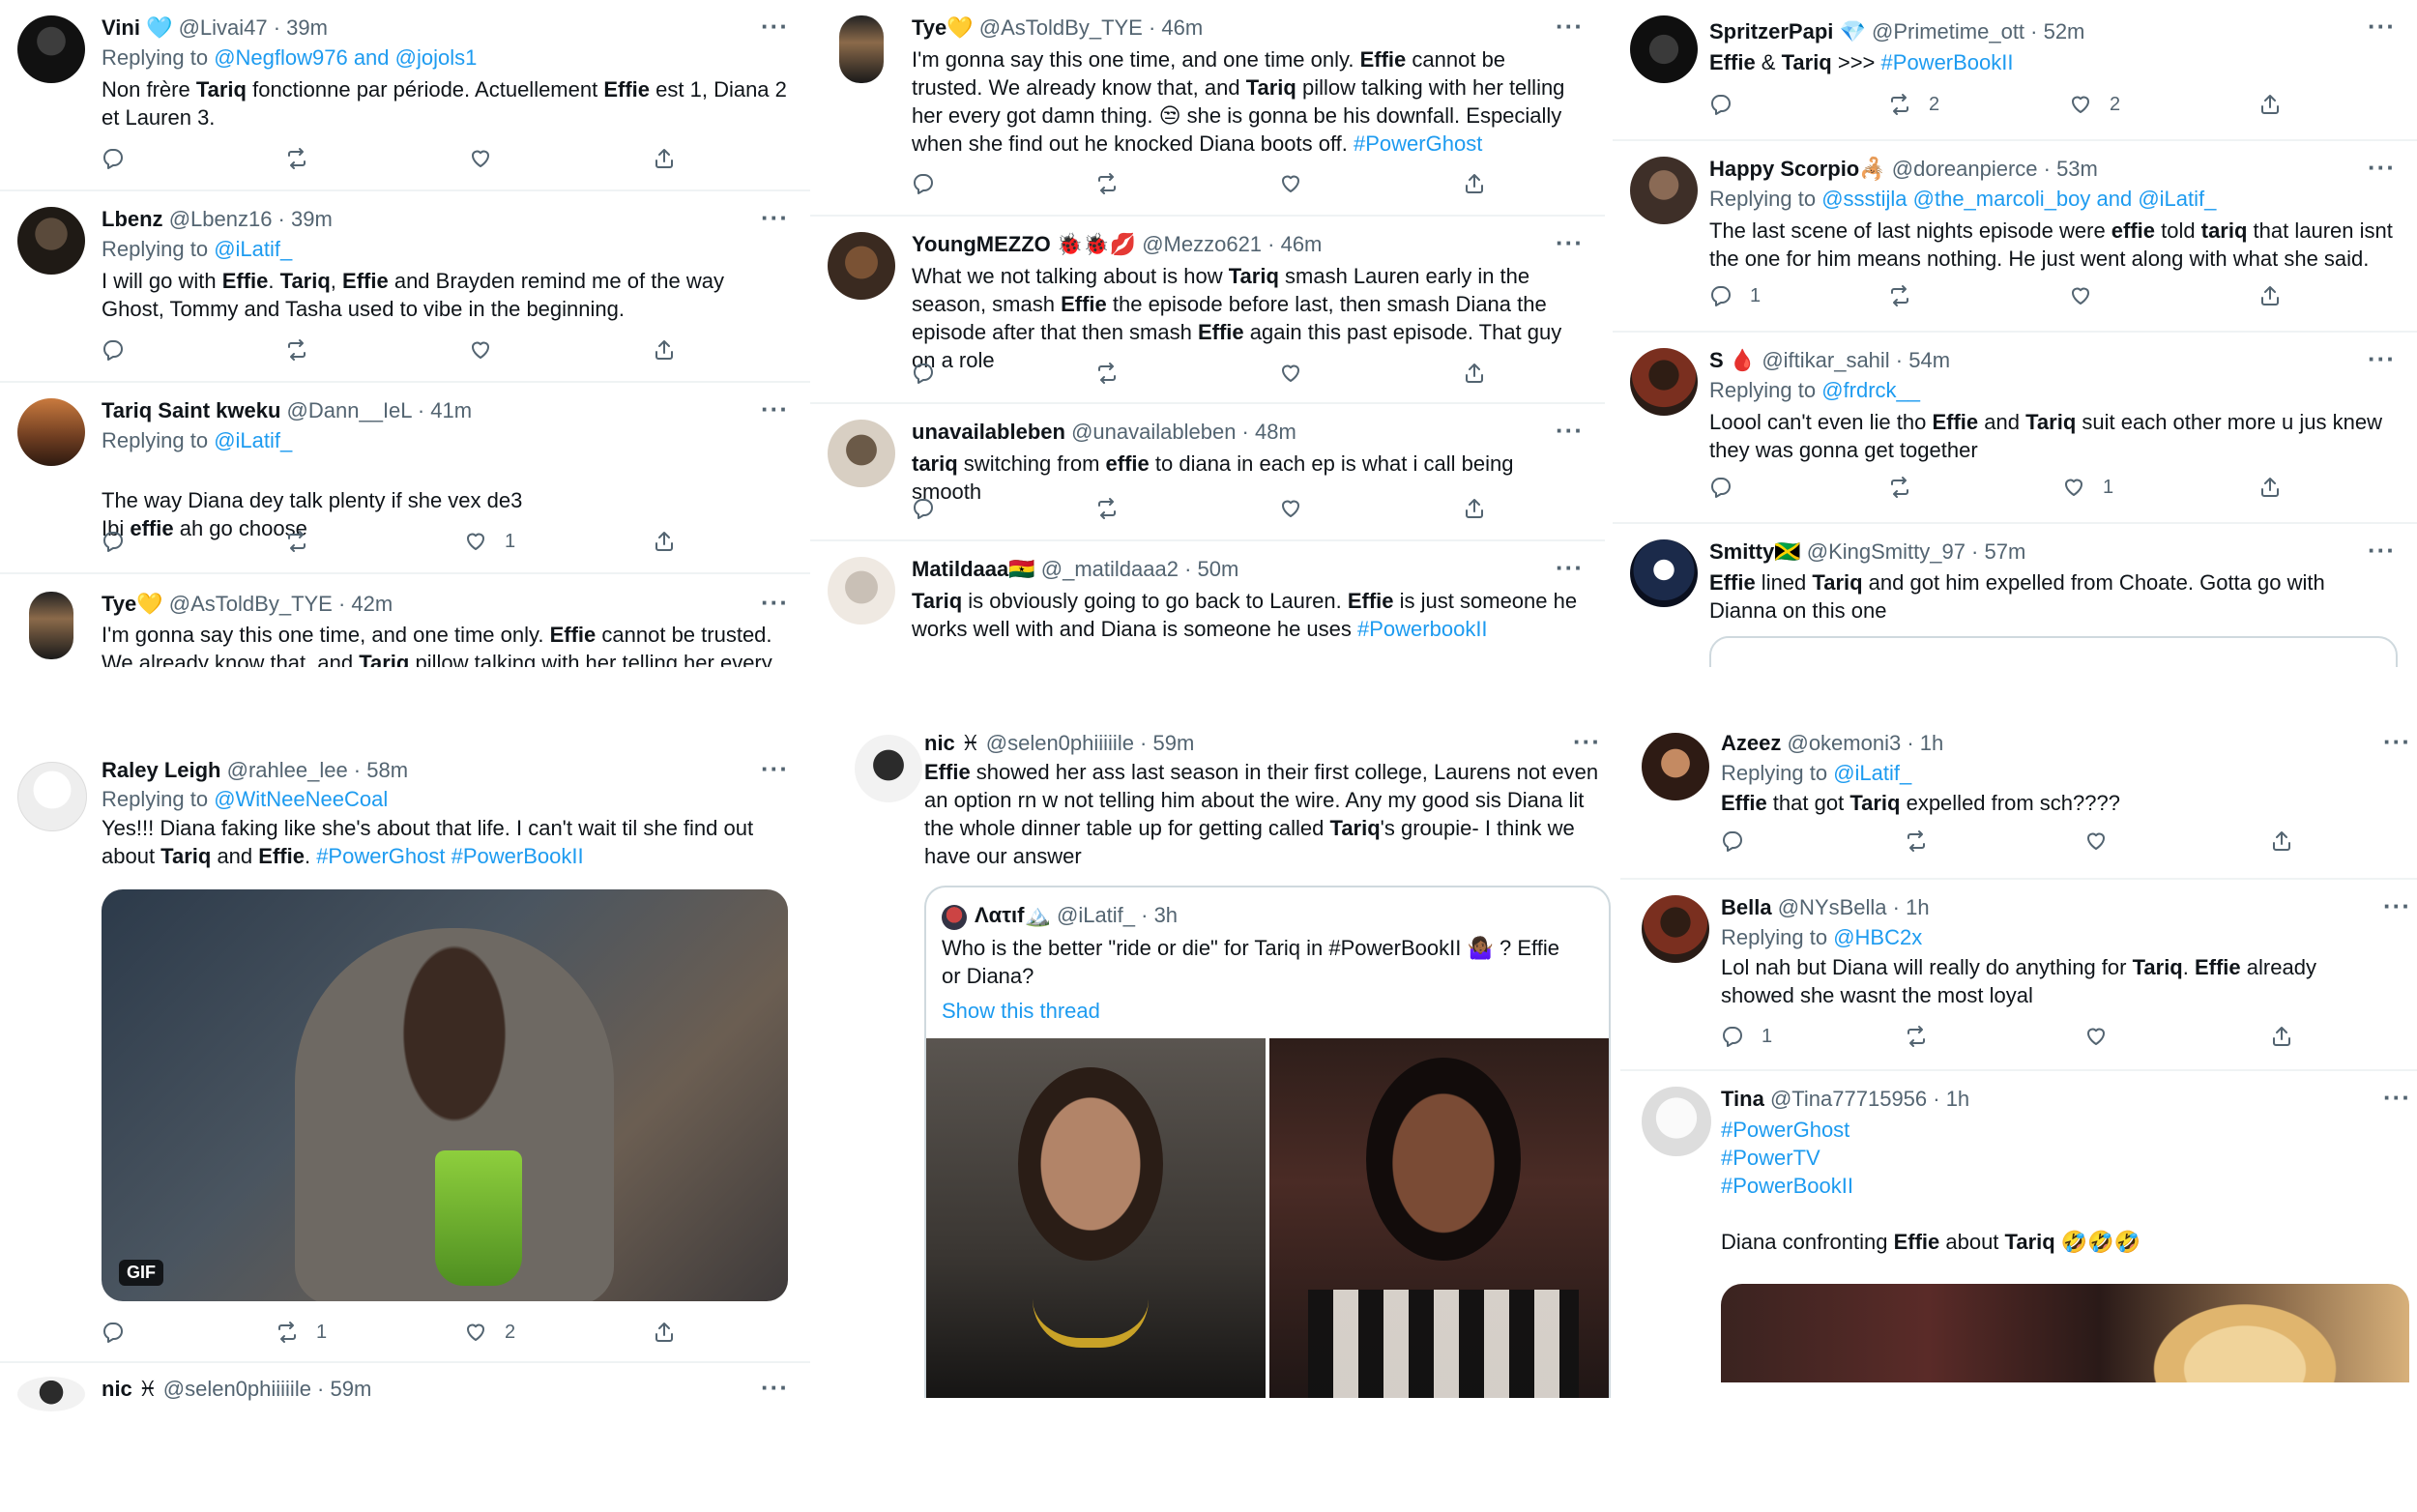  I want to click on gif-media: GIF, so click(445, 1095).